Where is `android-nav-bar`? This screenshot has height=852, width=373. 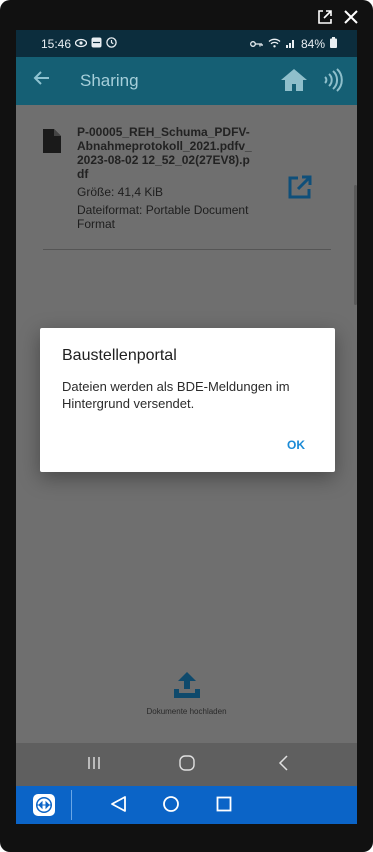 android-nav-bar is located at coordinates (186, 764).